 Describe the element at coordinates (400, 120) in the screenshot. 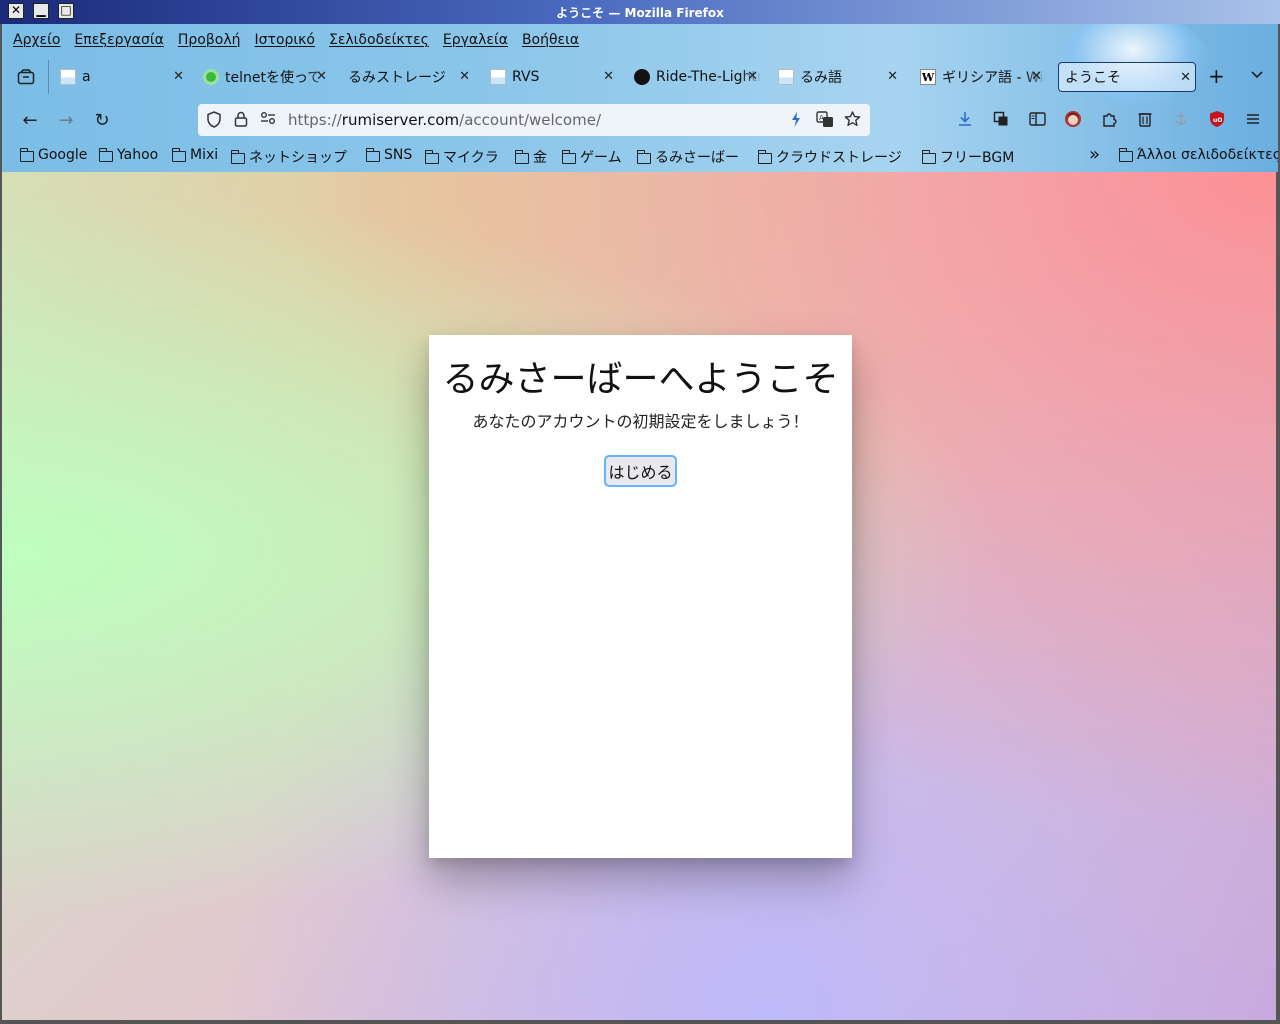

I see `url-host: rumiserver.com` at that location.